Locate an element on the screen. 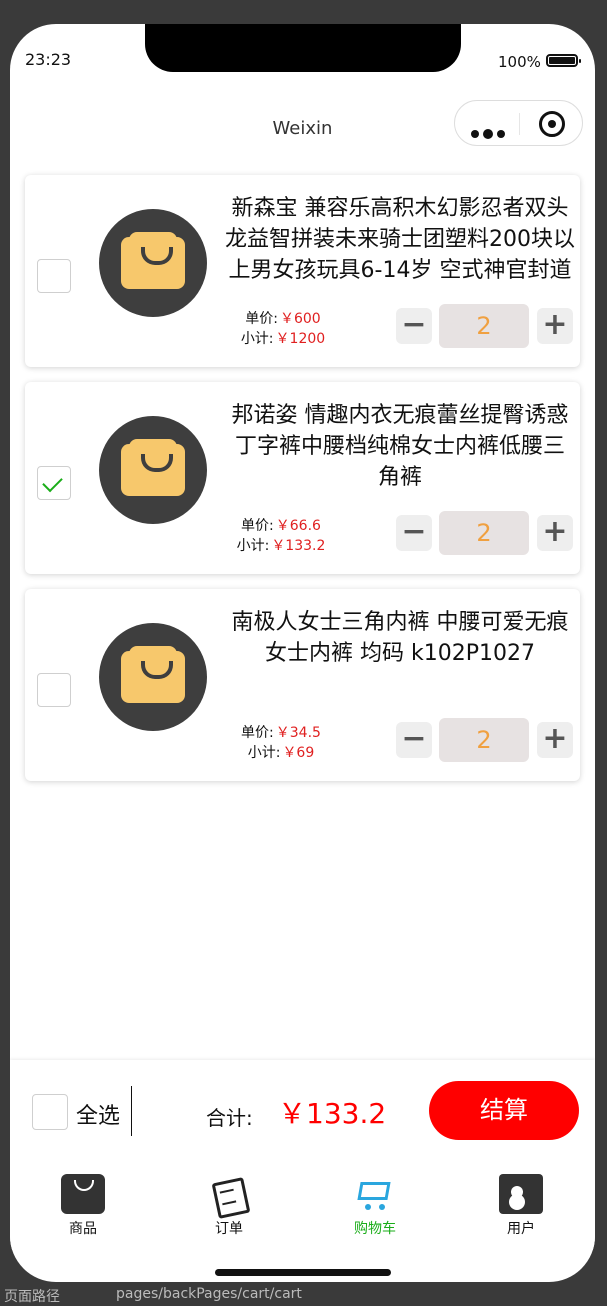 The height and width of the screenshot is (1306, 607). tab-user: 用户 is located at coordinates (521, 1204).